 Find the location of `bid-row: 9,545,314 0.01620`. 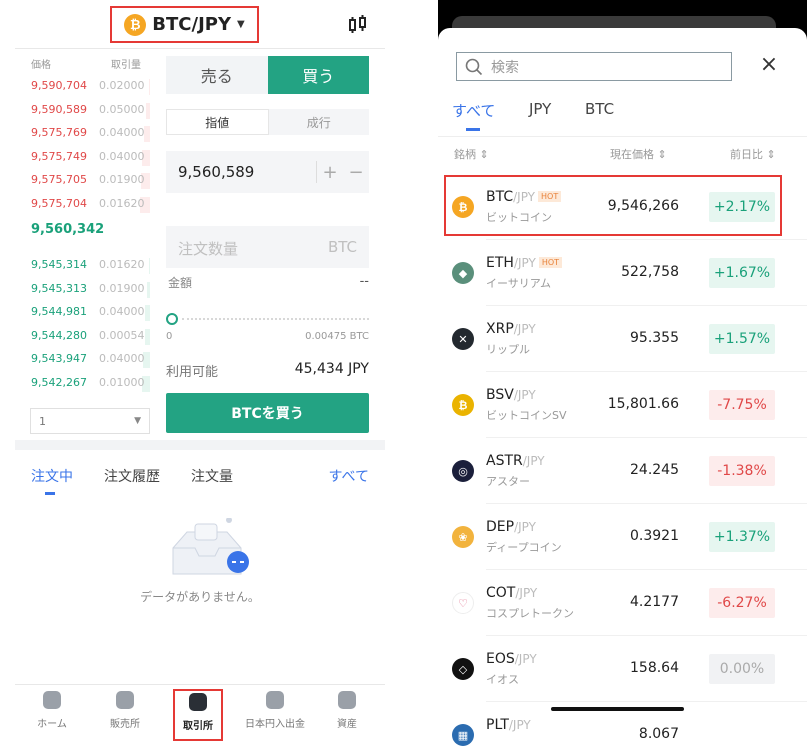

bid-row: 9,545,314 0.01620 is located at coordinates (82, 266).